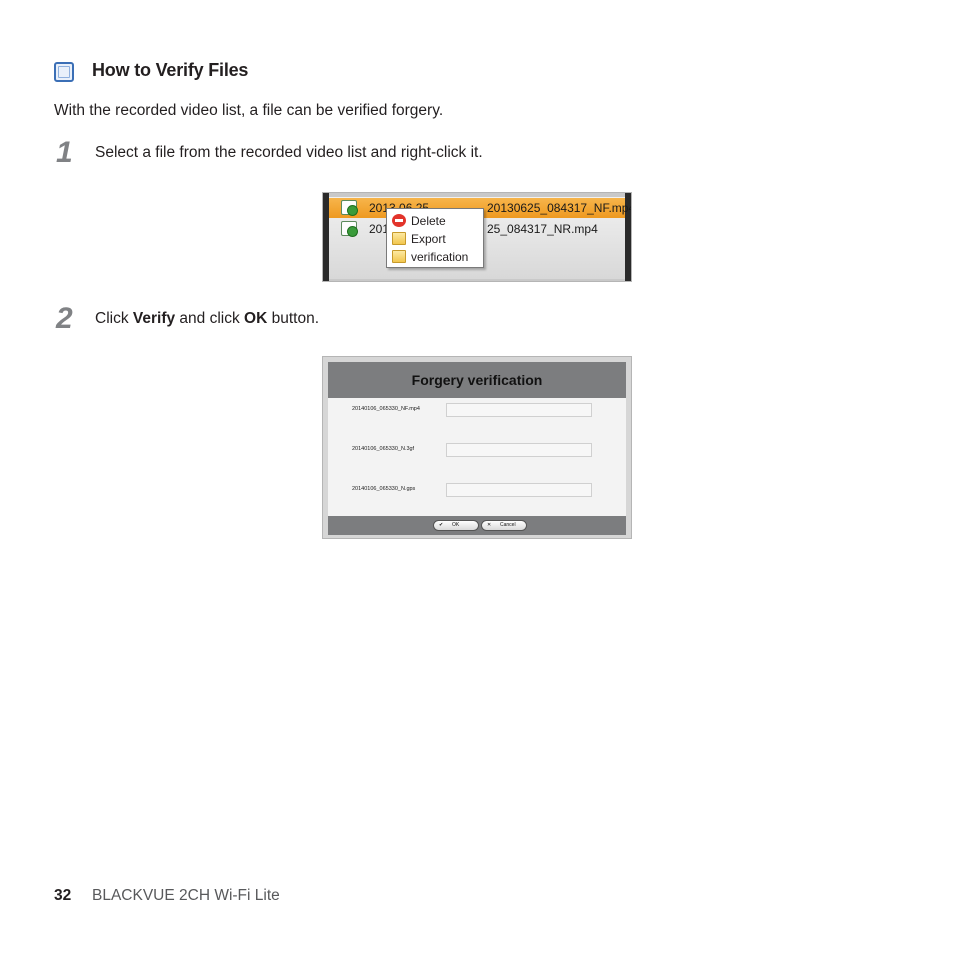 This screenshot has width=954, height=954. Describe the element at coordinates (435, 221) in the screenshot. I see `menu-item-delete: Delete` at that location.